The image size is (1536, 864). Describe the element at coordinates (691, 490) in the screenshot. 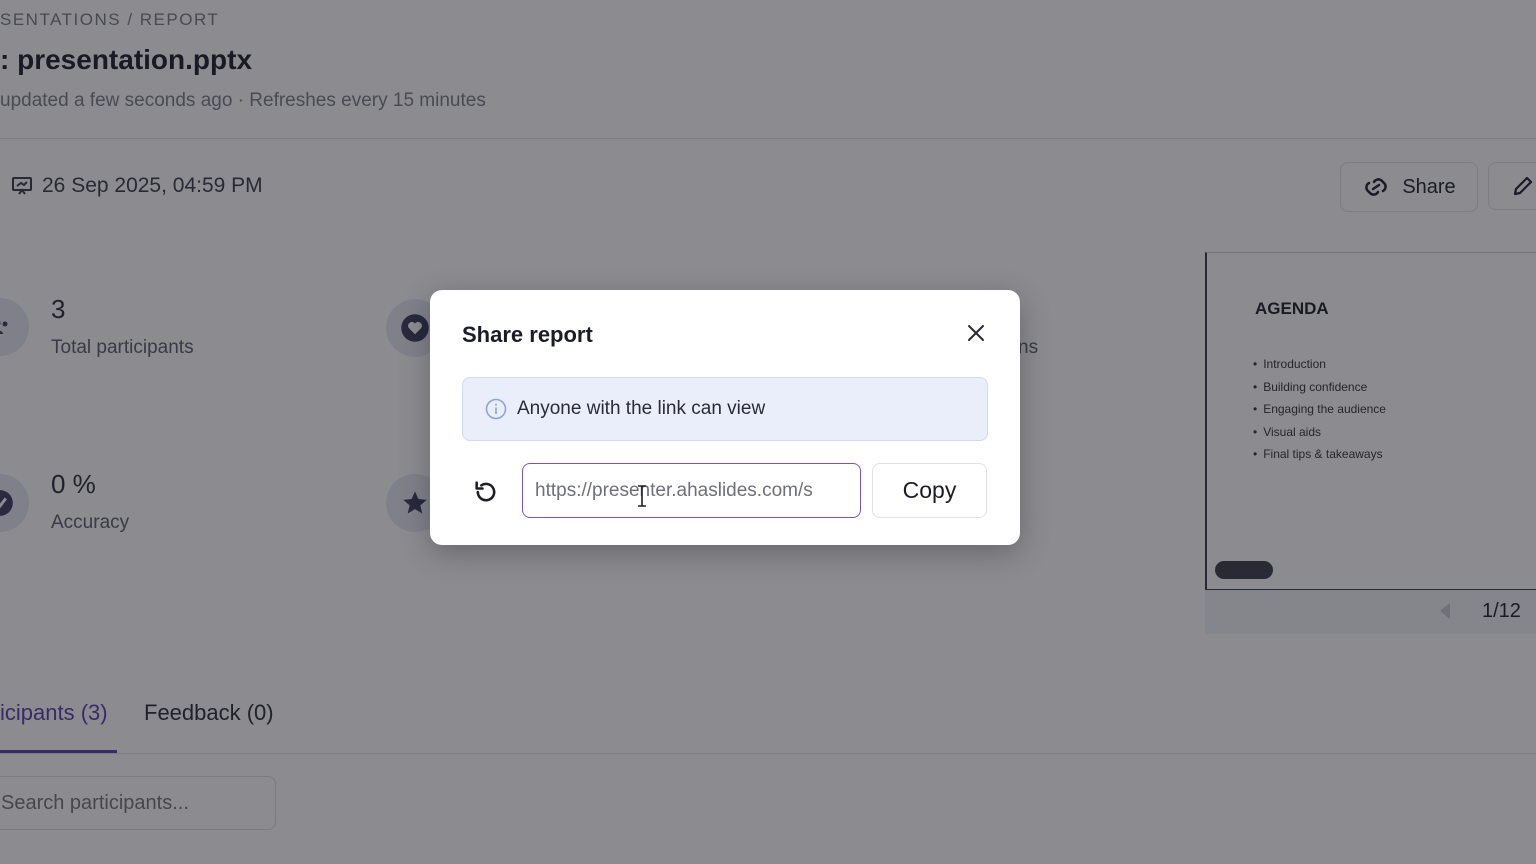

I see `share-link-input` at that location.